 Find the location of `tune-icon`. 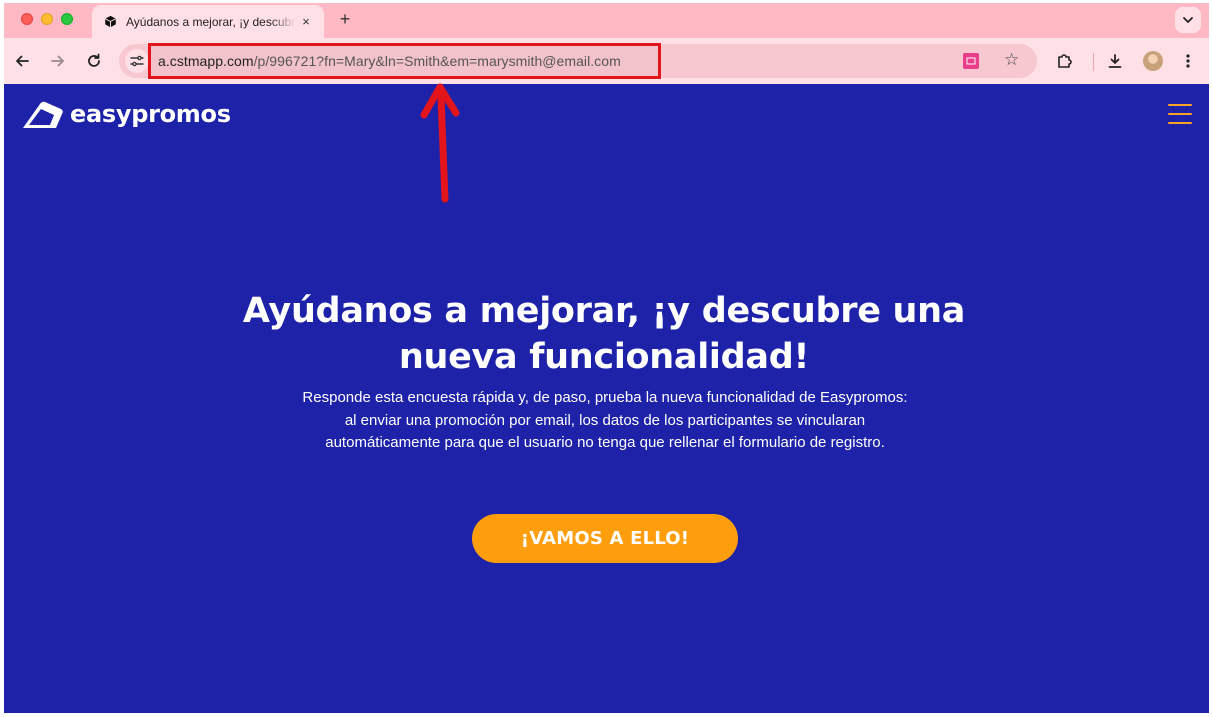

tune-icon is located at coordinates (137, 61).